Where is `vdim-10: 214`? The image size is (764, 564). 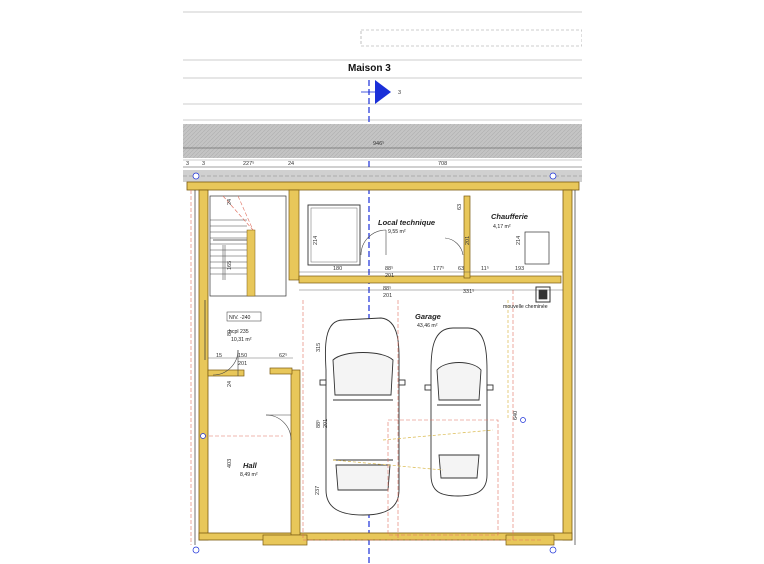
vdim-10: 214 is located at coordinates (316, 240).